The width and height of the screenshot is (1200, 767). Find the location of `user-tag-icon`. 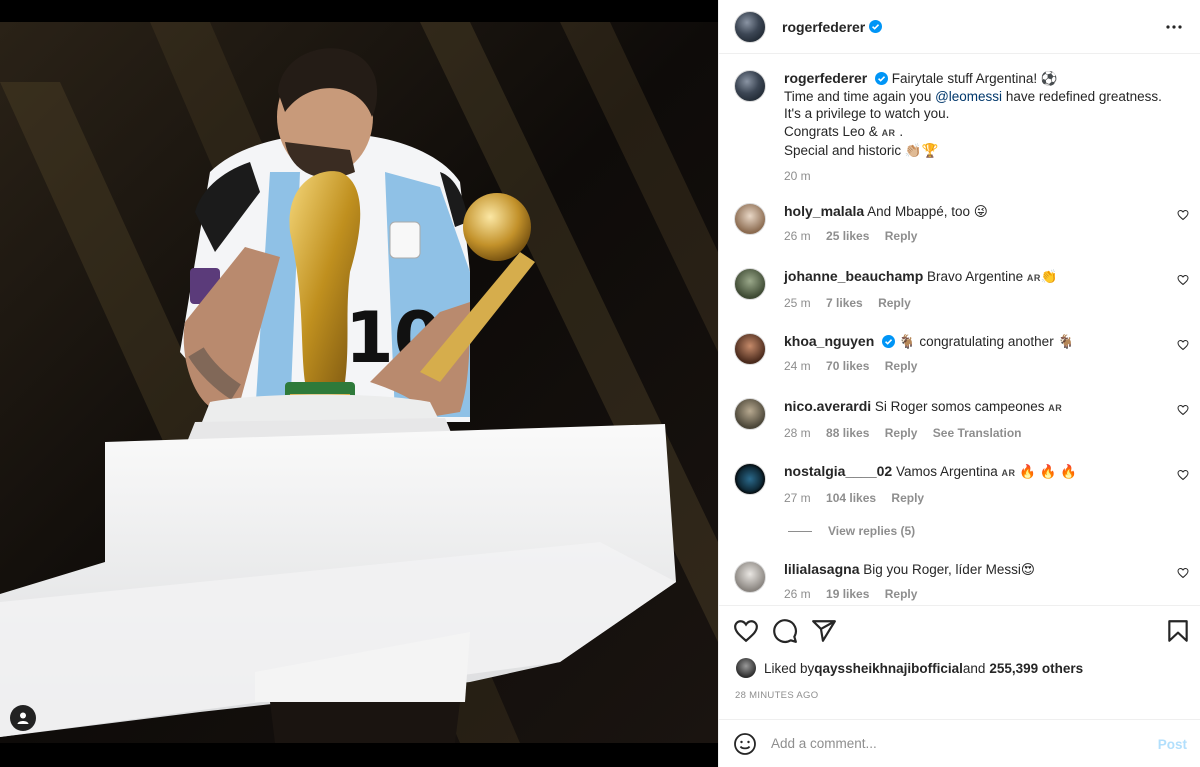

user-tag-icon is located at coordinates (23, 718).